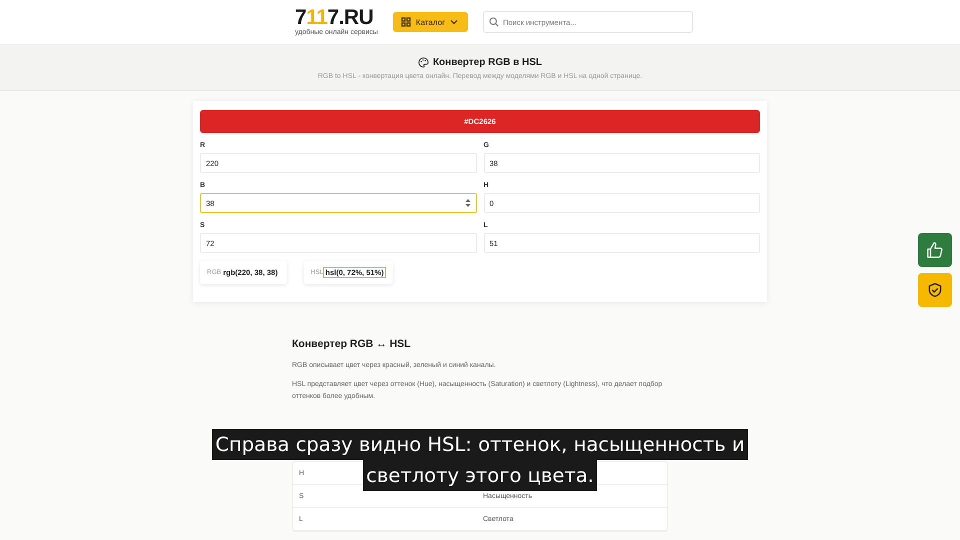  What do you see at coordinates (423, 62) in the screenshot?
I see `palette-icon` at bounding box center [423, 62].